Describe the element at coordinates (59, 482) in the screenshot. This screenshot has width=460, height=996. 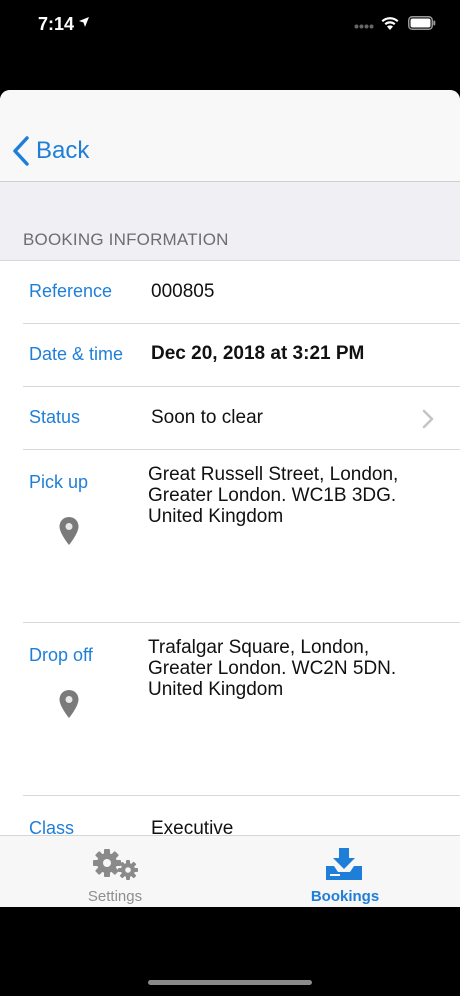
I see `pick-up-label: Pick up` at that location.